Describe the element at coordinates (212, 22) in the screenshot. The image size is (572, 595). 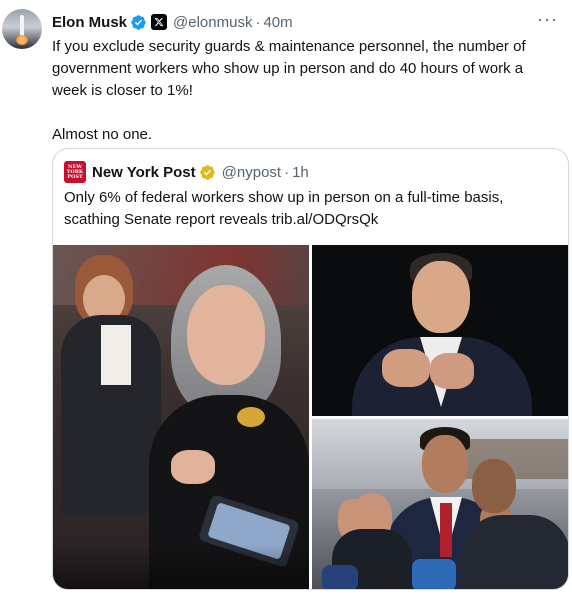
I see `author-handle: @elonmusk` at that location.